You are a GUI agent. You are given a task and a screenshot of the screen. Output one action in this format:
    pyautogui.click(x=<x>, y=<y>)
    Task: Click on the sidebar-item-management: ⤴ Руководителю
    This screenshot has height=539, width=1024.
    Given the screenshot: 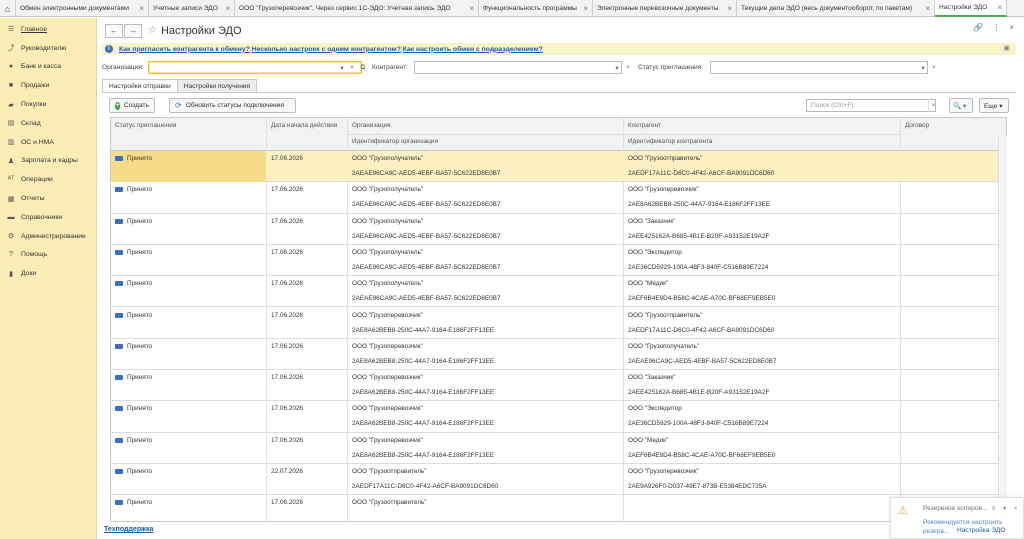 What is the action you would take?
    pyautogui.click(x=48, y=48)
    